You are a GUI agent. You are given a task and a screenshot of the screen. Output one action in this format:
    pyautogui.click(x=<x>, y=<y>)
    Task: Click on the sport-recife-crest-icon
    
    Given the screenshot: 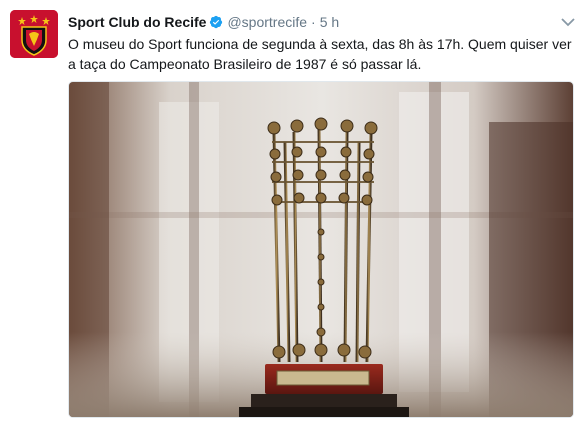 What is the action you would take?
    pyautogui.click(x=34, y=34)
    